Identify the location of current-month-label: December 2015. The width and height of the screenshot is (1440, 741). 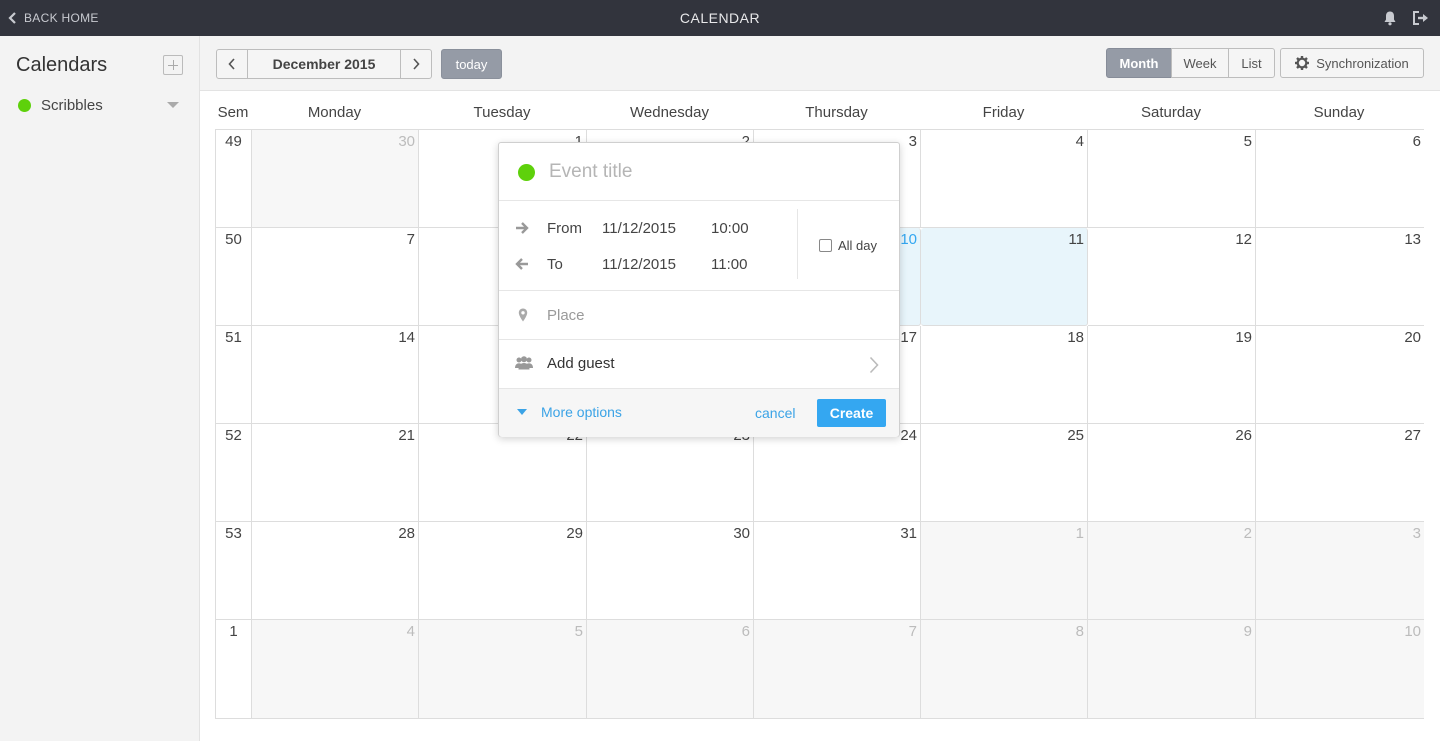
(324, 64).